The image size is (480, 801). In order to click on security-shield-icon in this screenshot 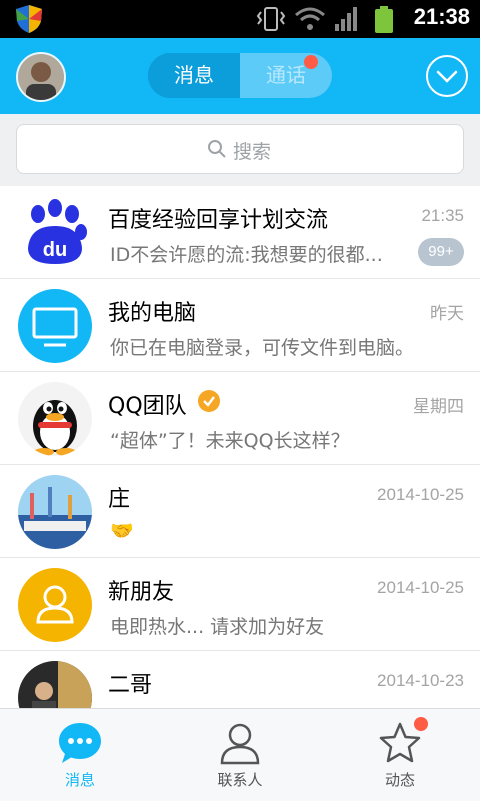, I will do `click(29, 19)`.